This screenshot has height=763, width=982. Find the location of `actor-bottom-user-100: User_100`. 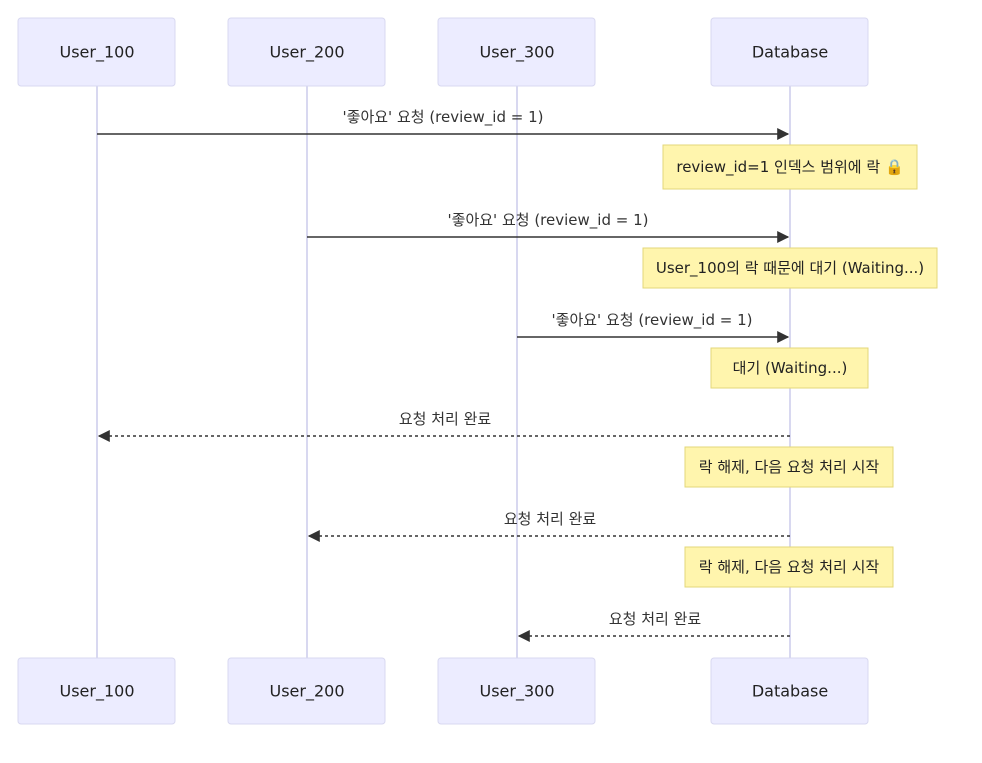

actor-bottom-user-100: User_100 is located at coordinates (96, 691).